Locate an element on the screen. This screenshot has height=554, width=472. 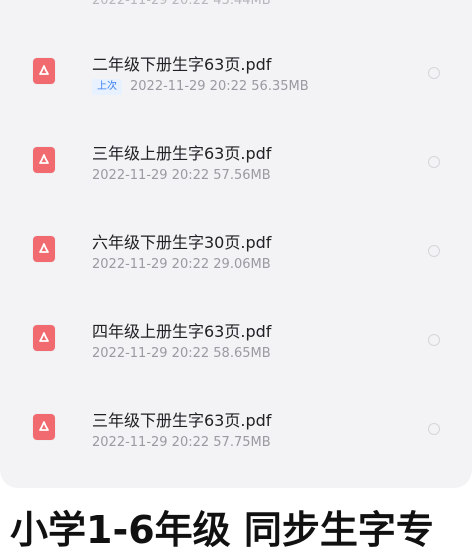
file-meta: 上次 2022-11-29 20:22 56.35MB is located at coordinates (200, 87).